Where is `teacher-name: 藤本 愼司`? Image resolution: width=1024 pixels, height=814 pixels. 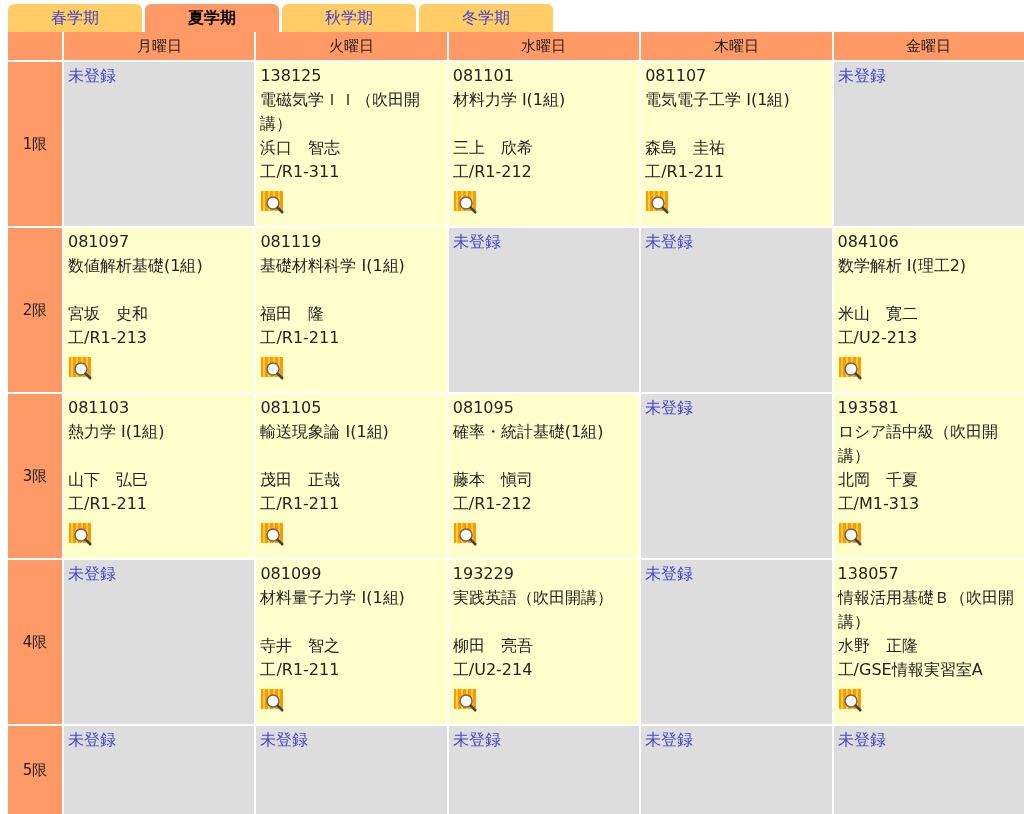
teacher-name: 藤本 愼司 is located at coordinates (492, 480).